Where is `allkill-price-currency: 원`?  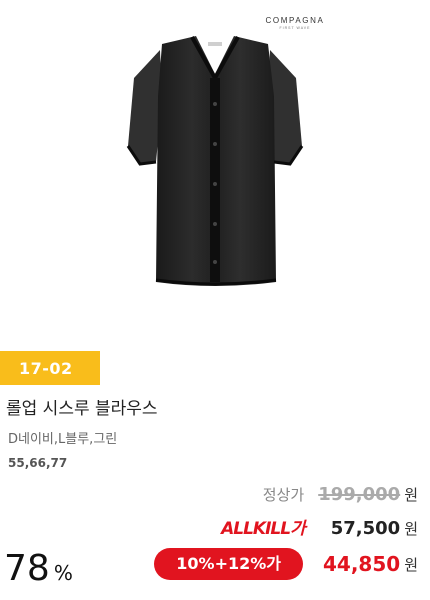
allkill-price-currency: 원 is located at coordinates (411, 529).